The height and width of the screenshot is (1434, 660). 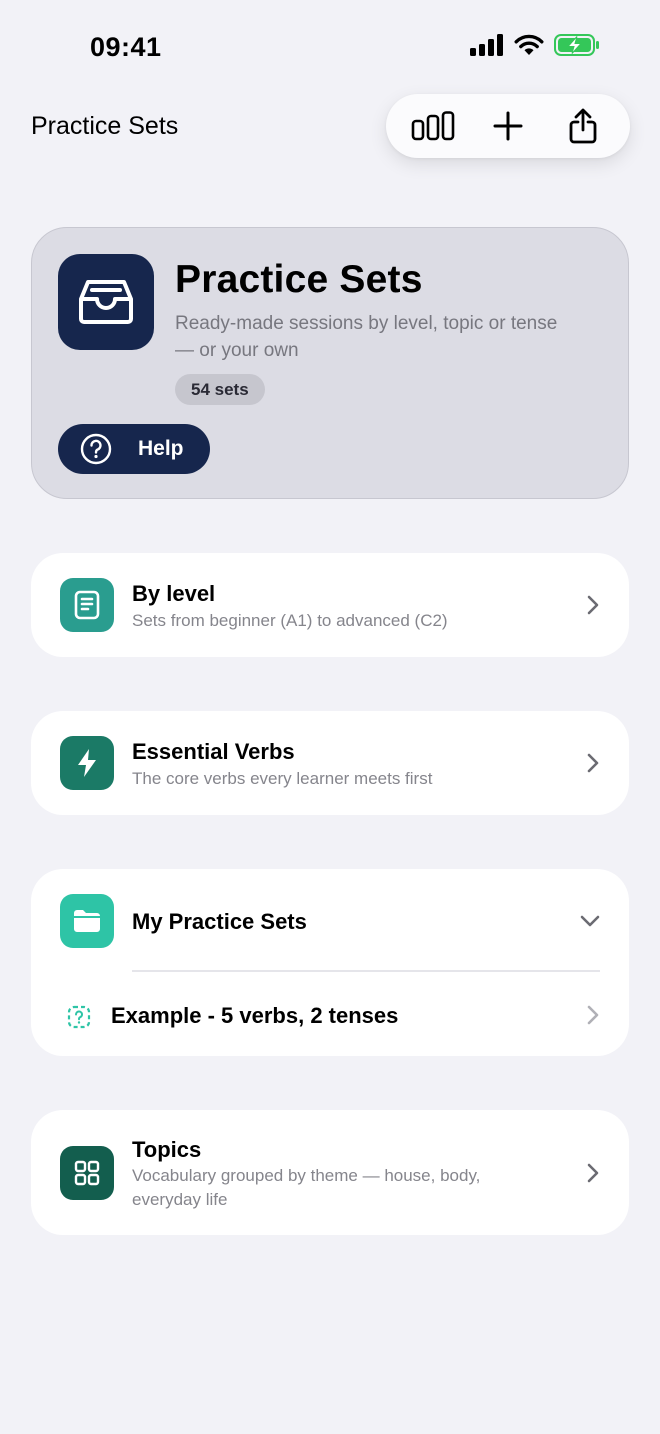 I want to click on essential-verbs-title: Essential Verbs, so click(x=213, y=751).